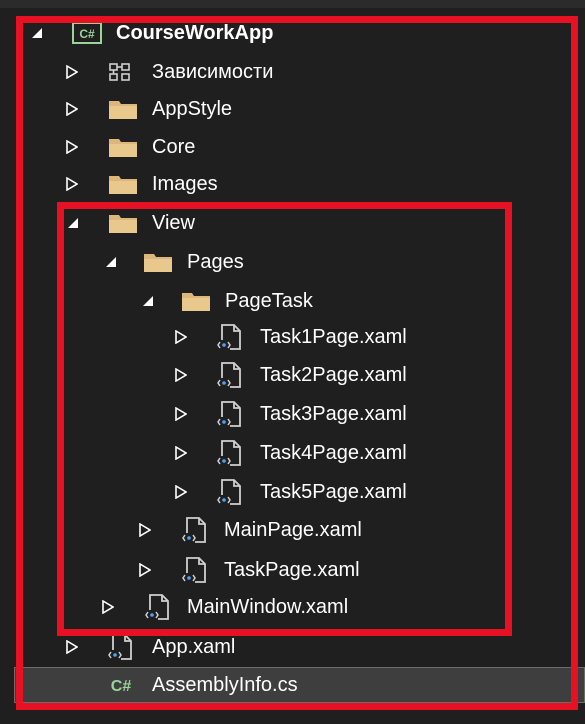 Image resolution: width=585 pixels, height=724 pixels. What do you see at coordinates (292, 262) in the screenshot?
I see `tree-item-pages: Pages` at bounding box center [292, 262].